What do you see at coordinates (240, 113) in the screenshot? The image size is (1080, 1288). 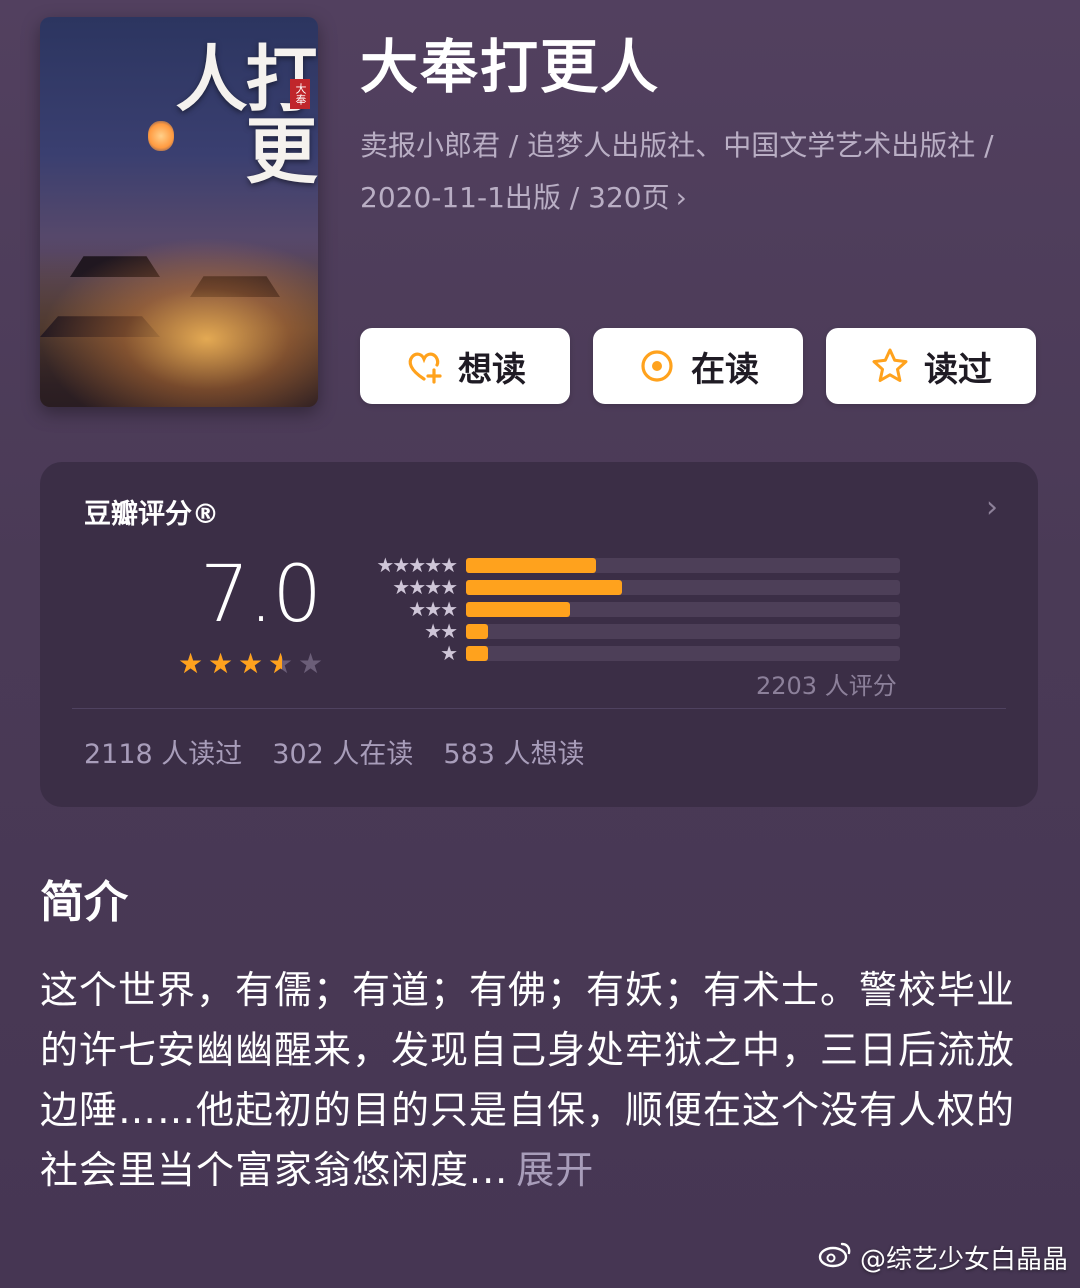 I see `cover-title-art: 打更人` at bounding box center [240, 113].